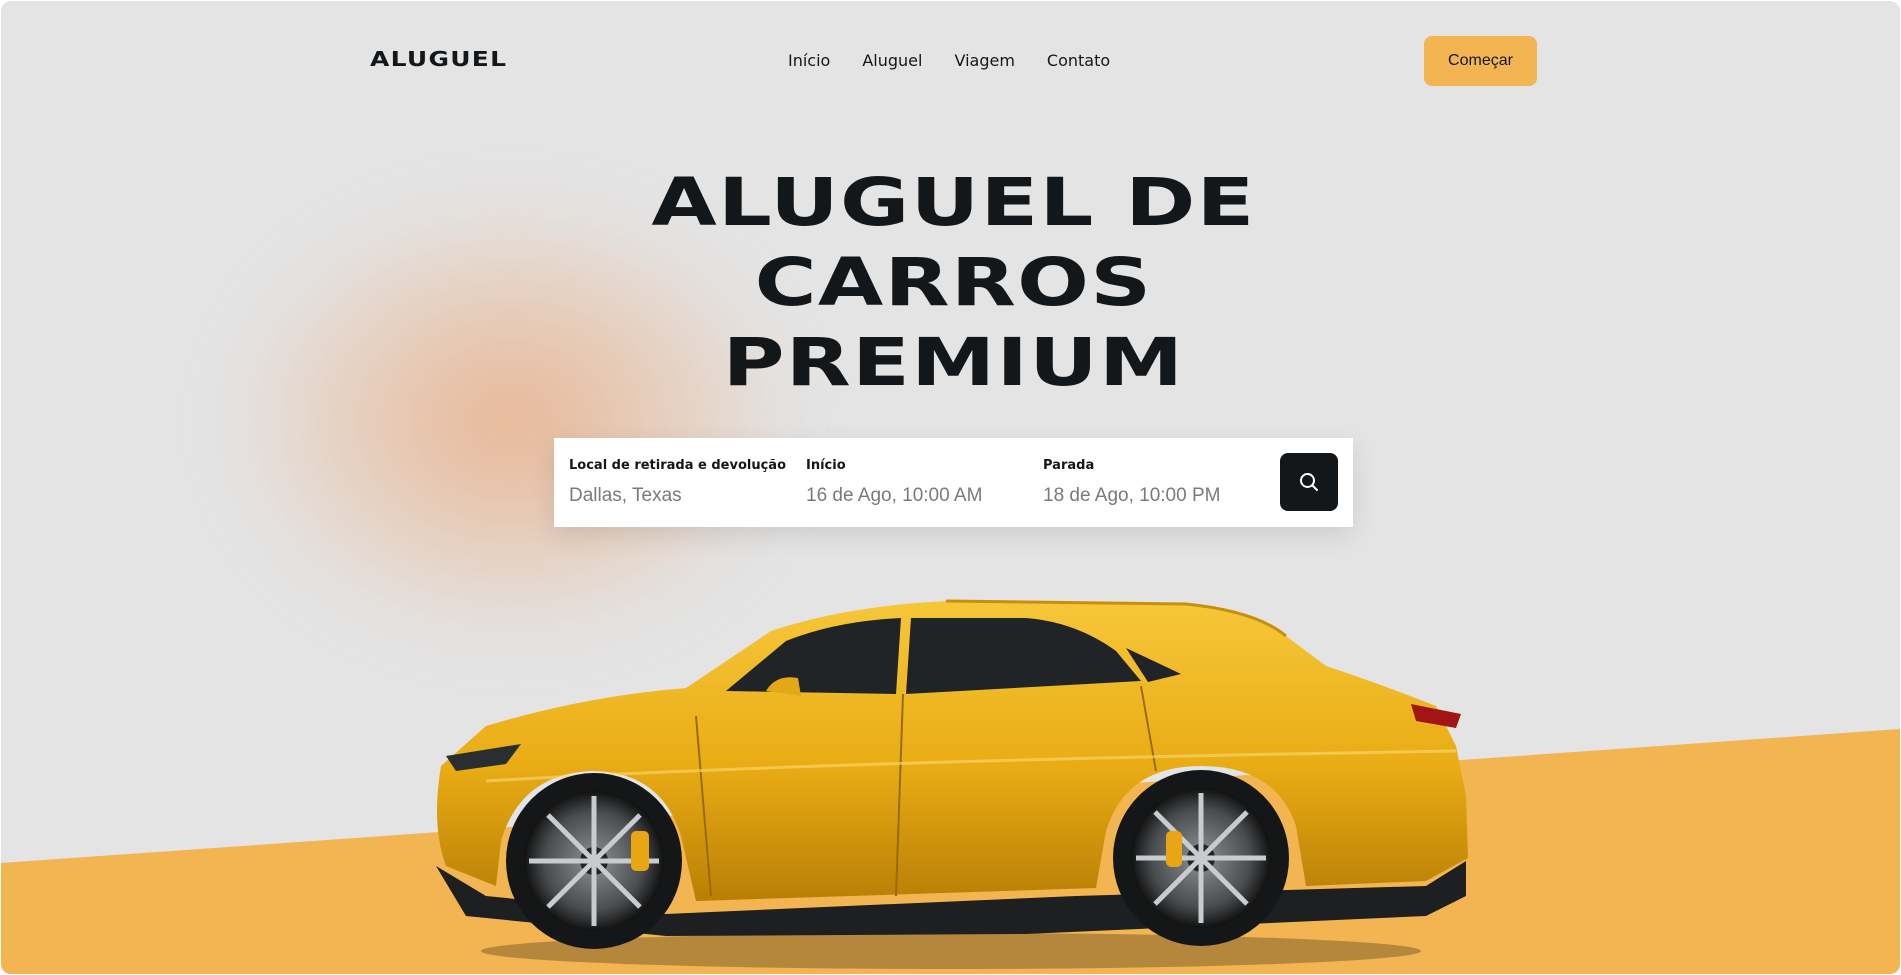 This screenshot has height=975, width=1901. What do you see at coordinates (438, 59) in the screenshot?
I see `logo: ALUGUEL` at bounding box center [438, 59].